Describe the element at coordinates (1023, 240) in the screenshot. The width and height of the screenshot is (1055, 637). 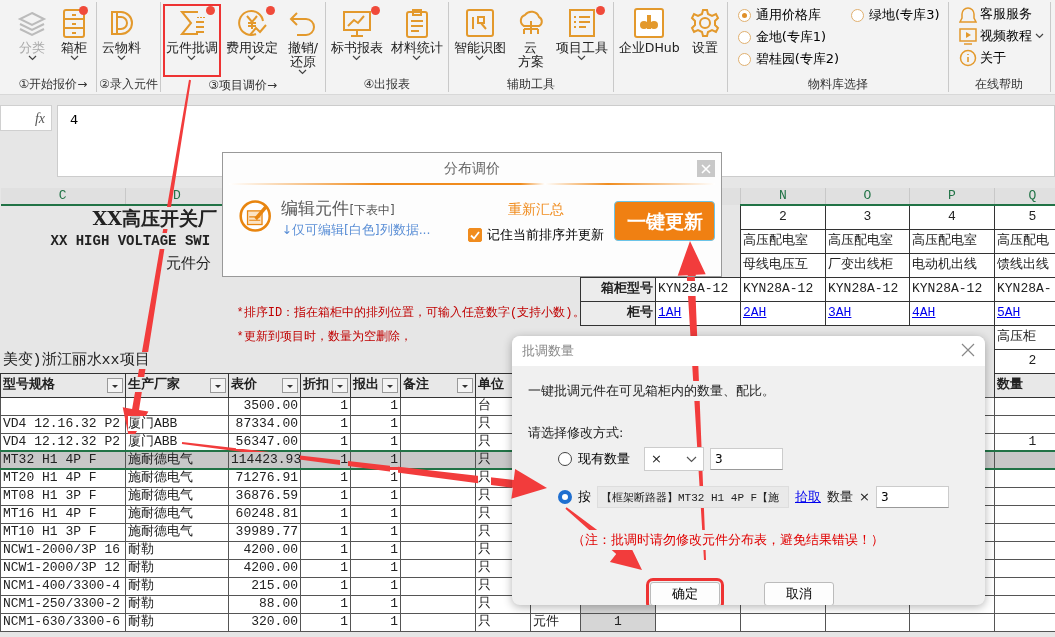
I see `sheet-cell: 高压配电` at that location.